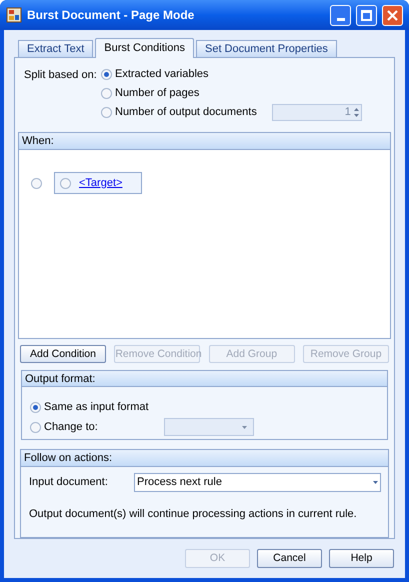 The height and width of the screenshot is (582, 409). I want to click on close-icon, so click(392, 15).